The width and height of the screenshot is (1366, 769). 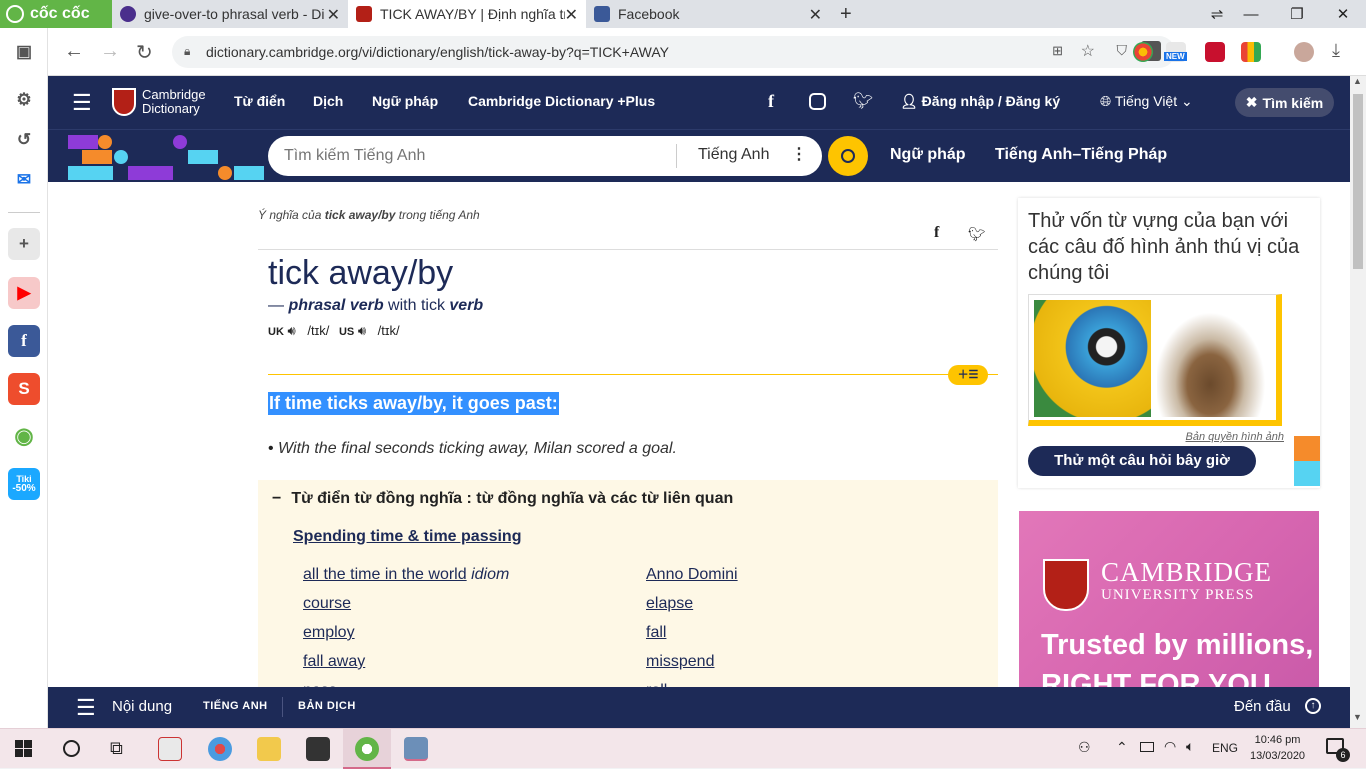 I want to click on wifi-icon: ◠, so click(x=1170, y=746).